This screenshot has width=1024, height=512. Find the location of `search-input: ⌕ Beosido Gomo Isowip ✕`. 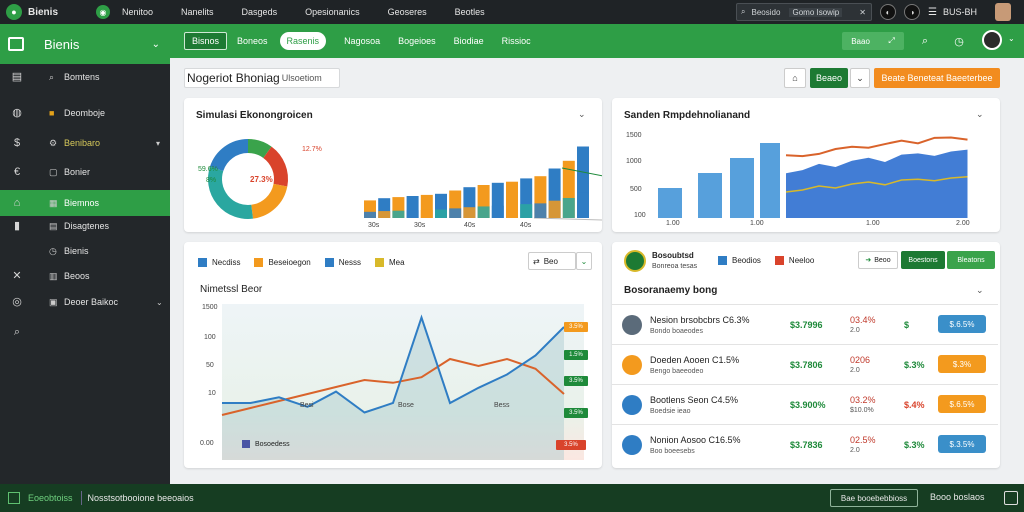

search-input: ⌕ Beosido Gomo Isowip ✕ is located at coordinates (804, 12).